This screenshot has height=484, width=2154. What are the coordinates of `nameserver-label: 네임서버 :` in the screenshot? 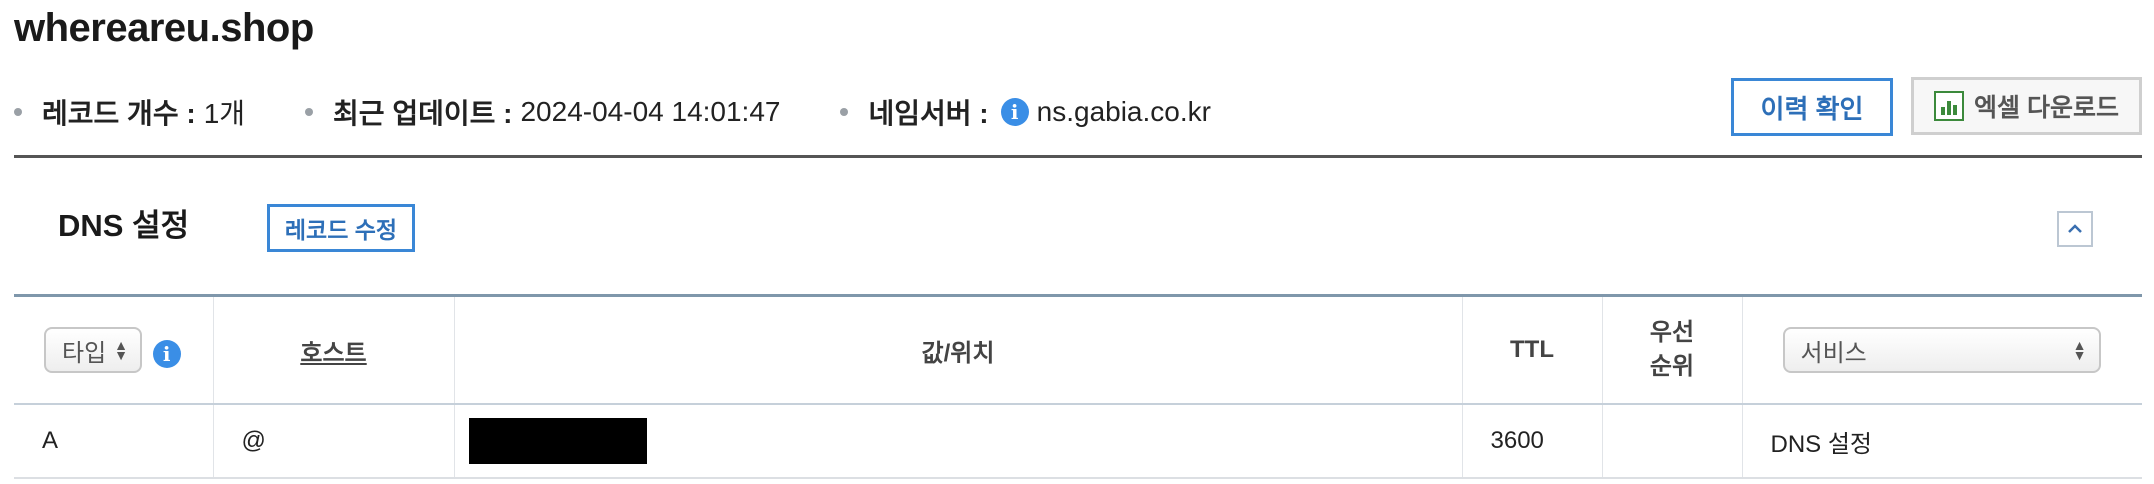 It's located at (928, 113).